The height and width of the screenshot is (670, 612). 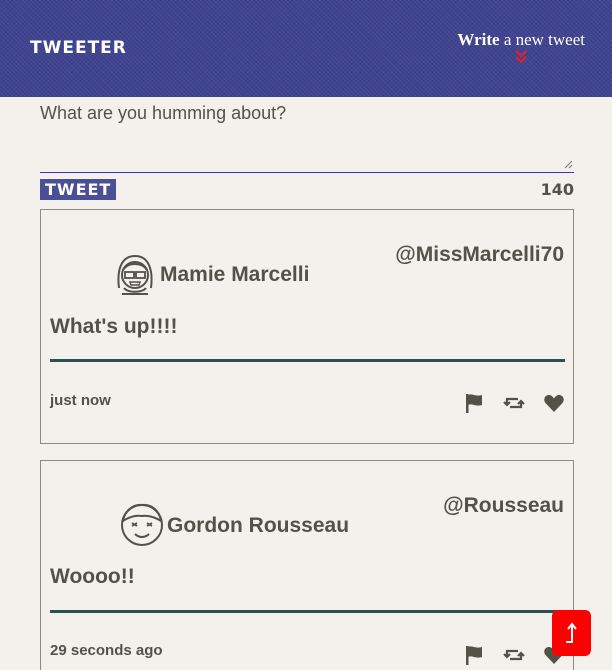 I want to click on heart-icon, so click(x=554, y=403).